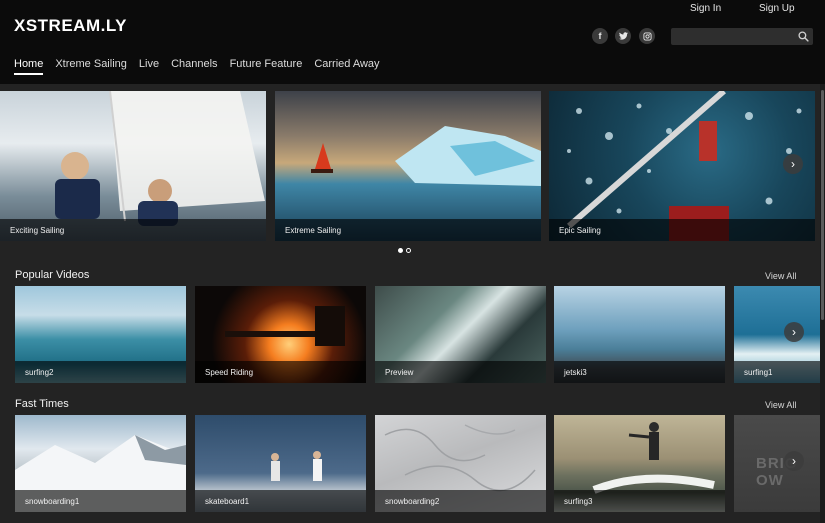 This screenshot has width=825, height=523. Describe the element at coordinates (742, 36) in the screenshot. I see `search-input` at that location.